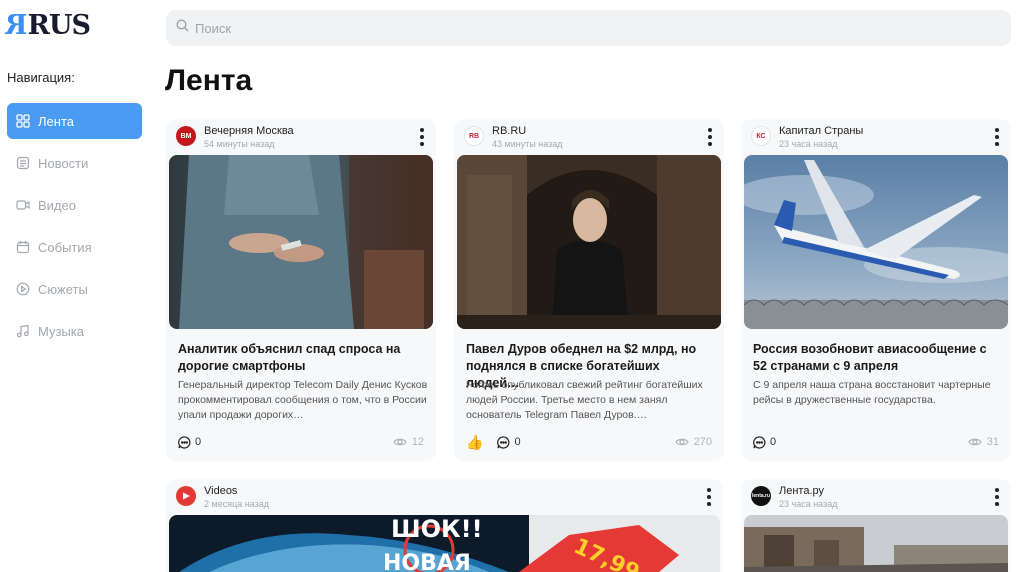 Image resolution: width=1024 pixels, height=572 pixels. I want to click on calendar-icon, so click(23, 247).